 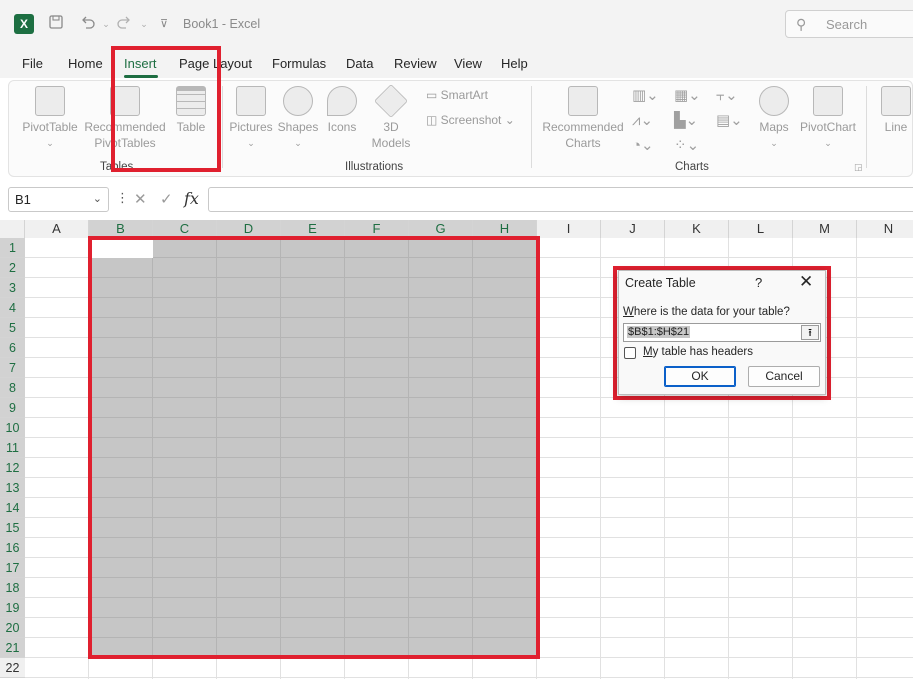 I want to click on redo-dropdown-icon: ⌄, so click(x=144, y=24).